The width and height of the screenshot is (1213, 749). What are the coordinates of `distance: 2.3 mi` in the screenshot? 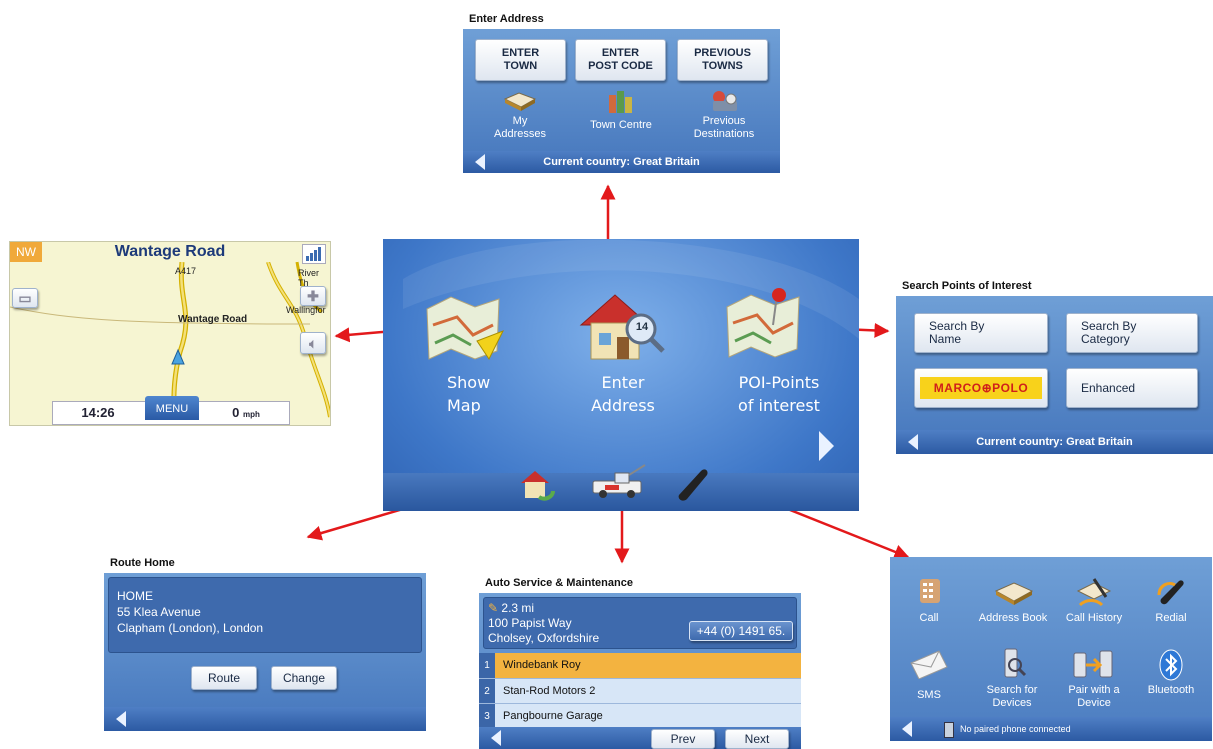 It's located at (518, 608).